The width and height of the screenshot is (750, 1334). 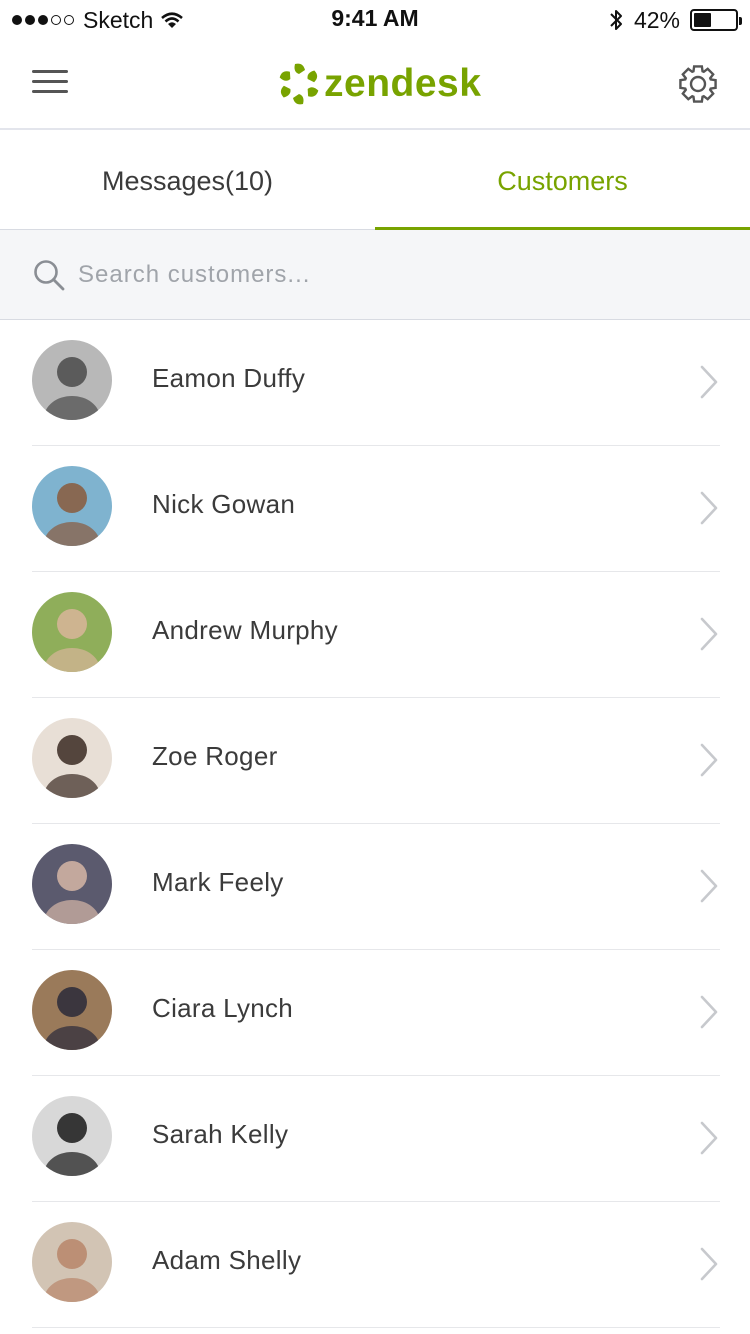 I want to click on zendesk-logo-mark-icon, so click(x=299, y=84).